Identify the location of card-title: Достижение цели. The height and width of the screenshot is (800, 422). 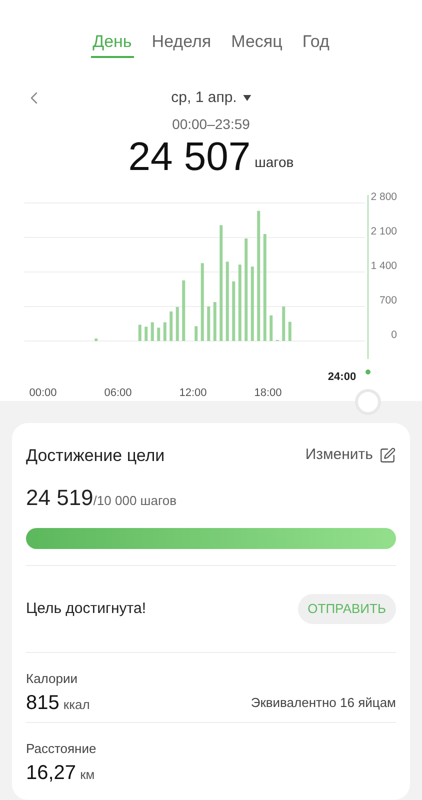
(95, 455).